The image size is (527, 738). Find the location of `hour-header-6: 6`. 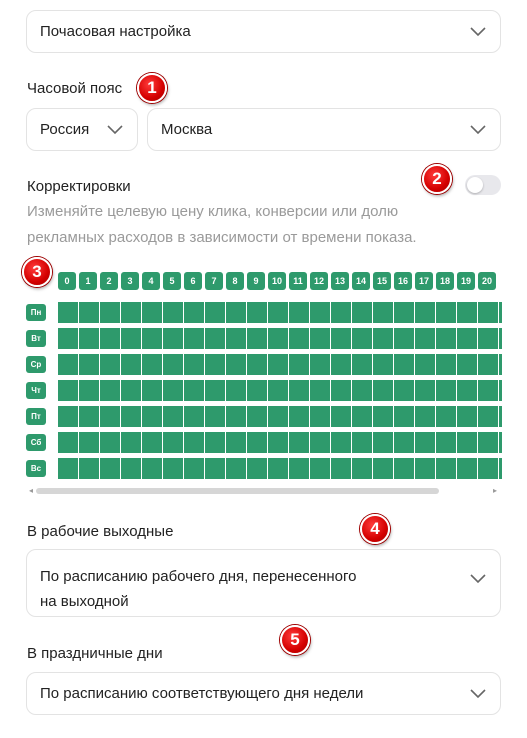

hour-header-6: 6 is located at coordinates (193, 281).